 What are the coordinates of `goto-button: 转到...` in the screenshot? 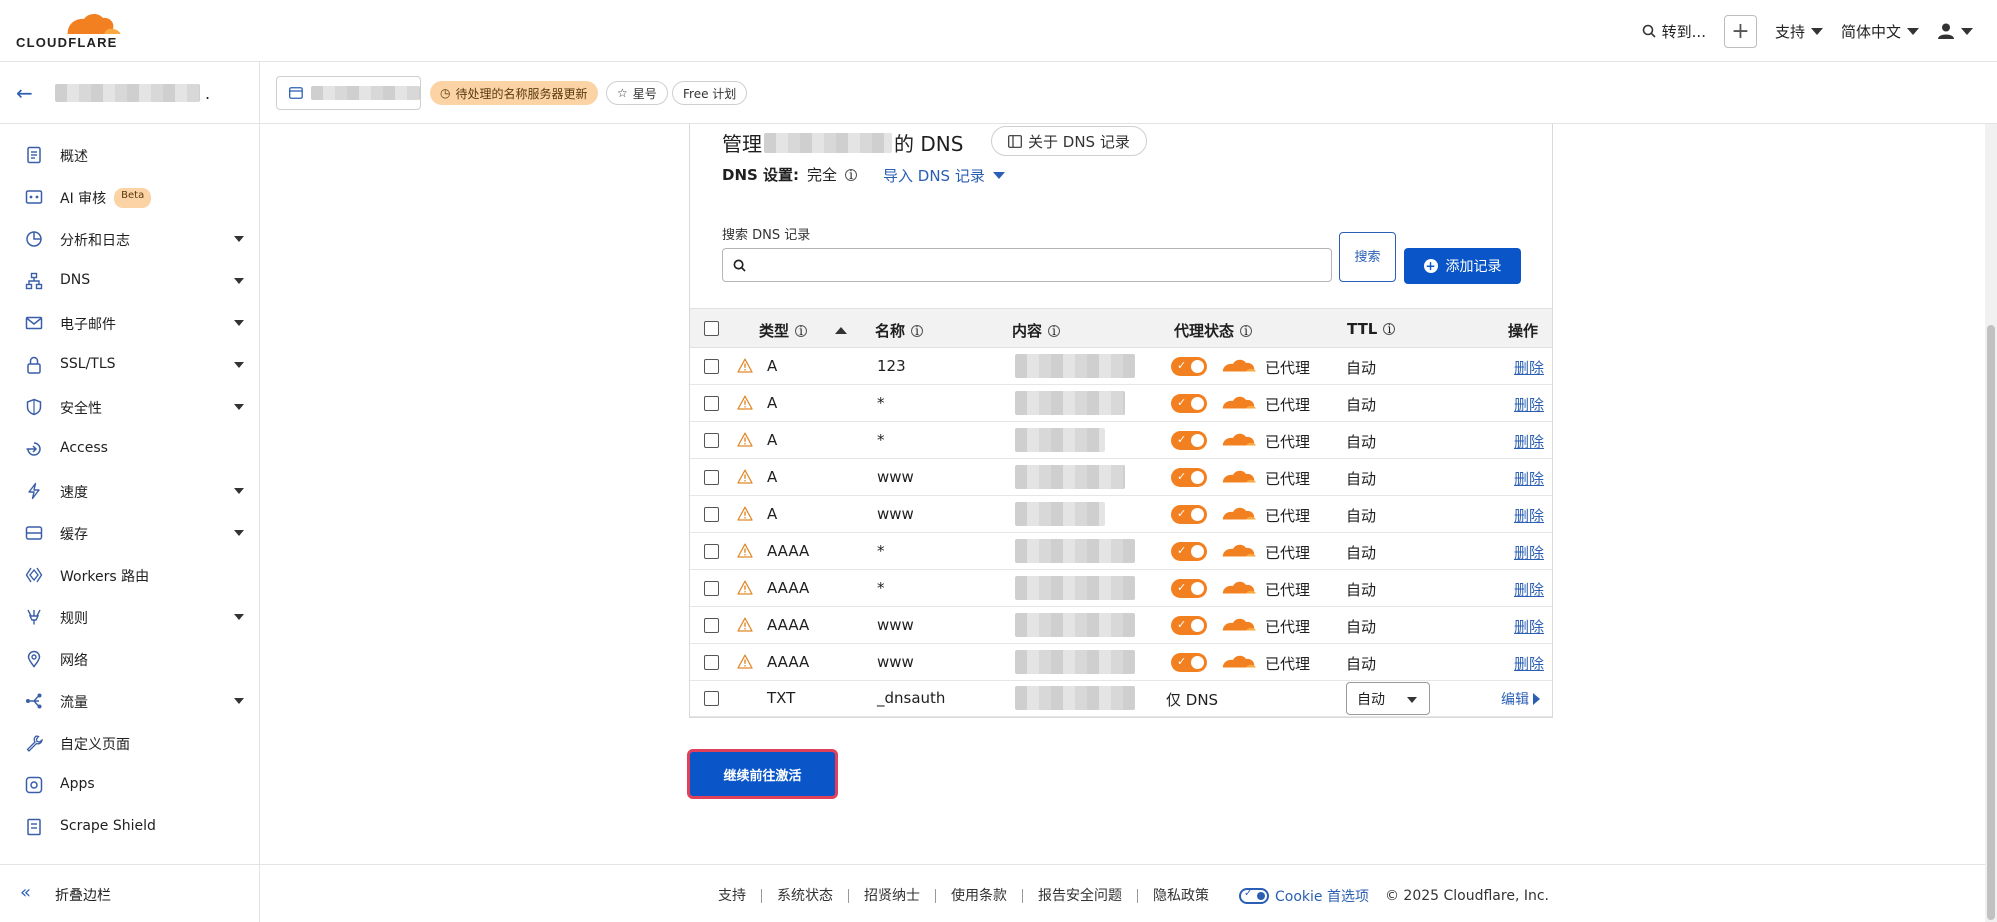 It's located at (1674, 31).